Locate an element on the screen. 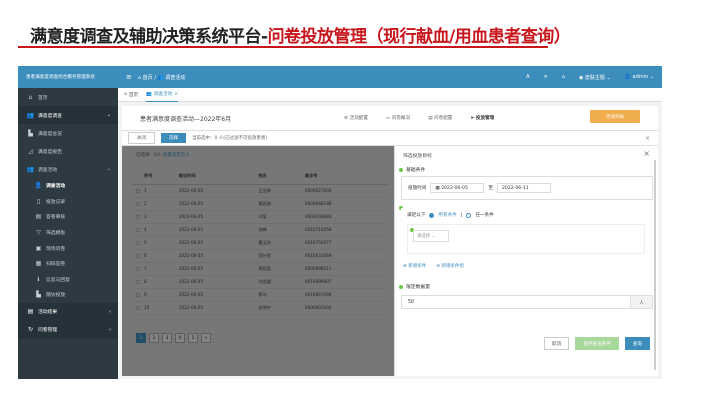  refresh-icon: ↻ is located at coordinates (30, 330).